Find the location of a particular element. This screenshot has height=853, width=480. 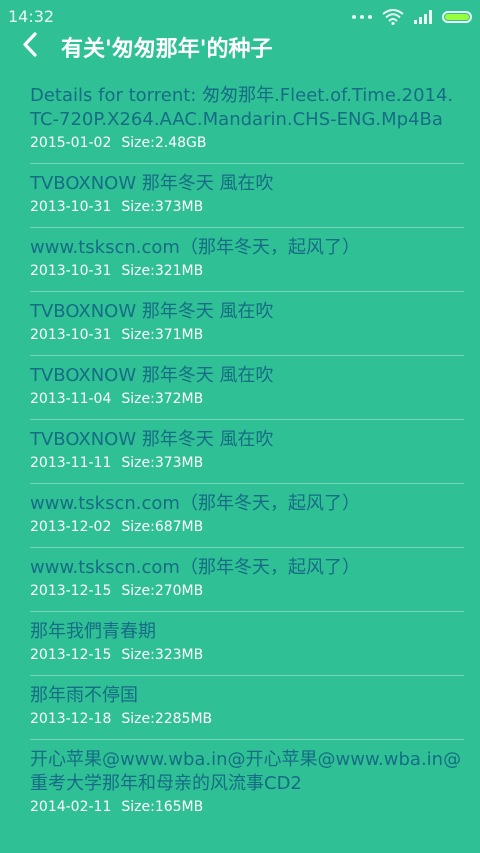

torrent-size: Size:323MB is located at coordinates (162, 655).